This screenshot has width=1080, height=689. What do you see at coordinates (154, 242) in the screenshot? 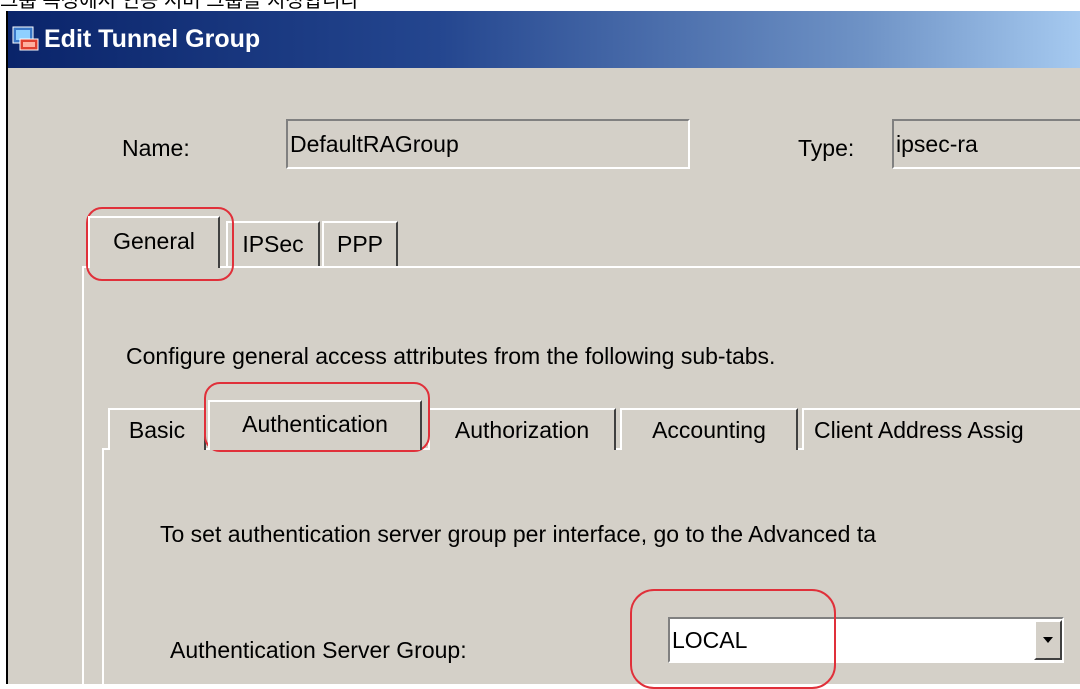
I see `tab-general: General` at bounding box center [154, 242].